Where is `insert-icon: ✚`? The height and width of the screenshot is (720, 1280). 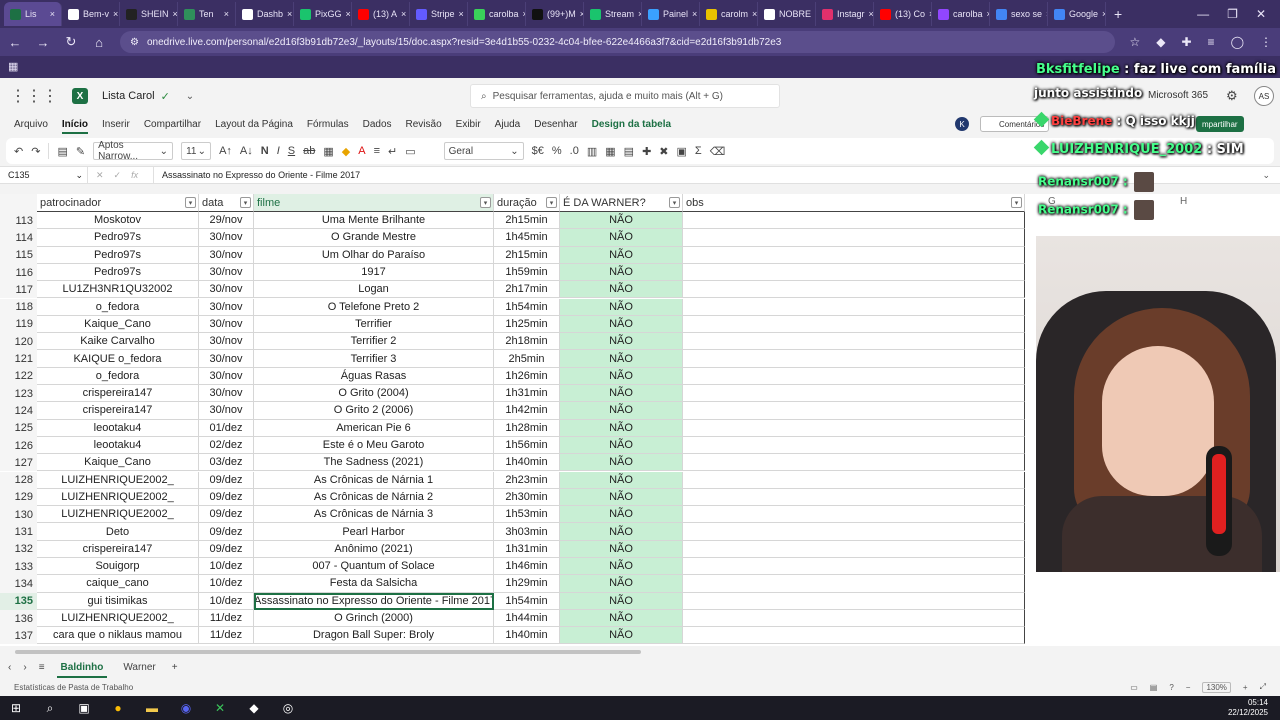 insert-icon: ✚ is located at coordinates (646, 151).